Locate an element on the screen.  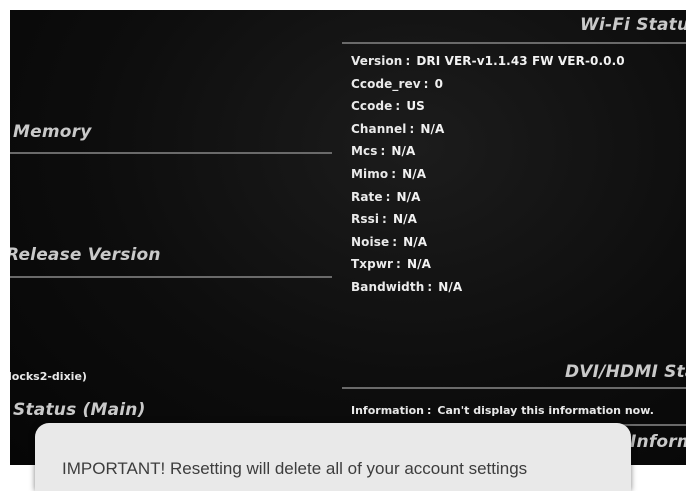
dvi-hdmi-information-label: Information is located at coordinates (387, 410).